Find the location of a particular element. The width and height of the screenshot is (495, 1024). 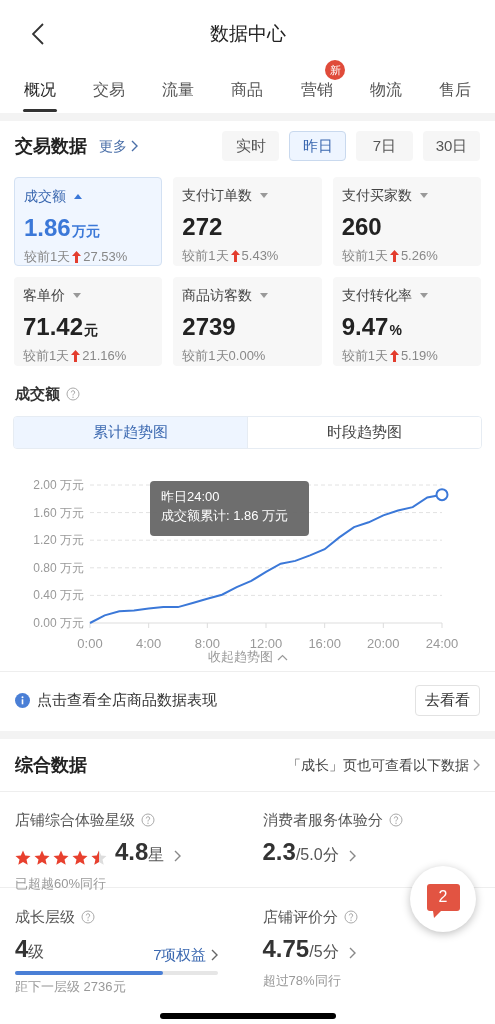

chevron-up-icon is located at coordinates (282, 657).